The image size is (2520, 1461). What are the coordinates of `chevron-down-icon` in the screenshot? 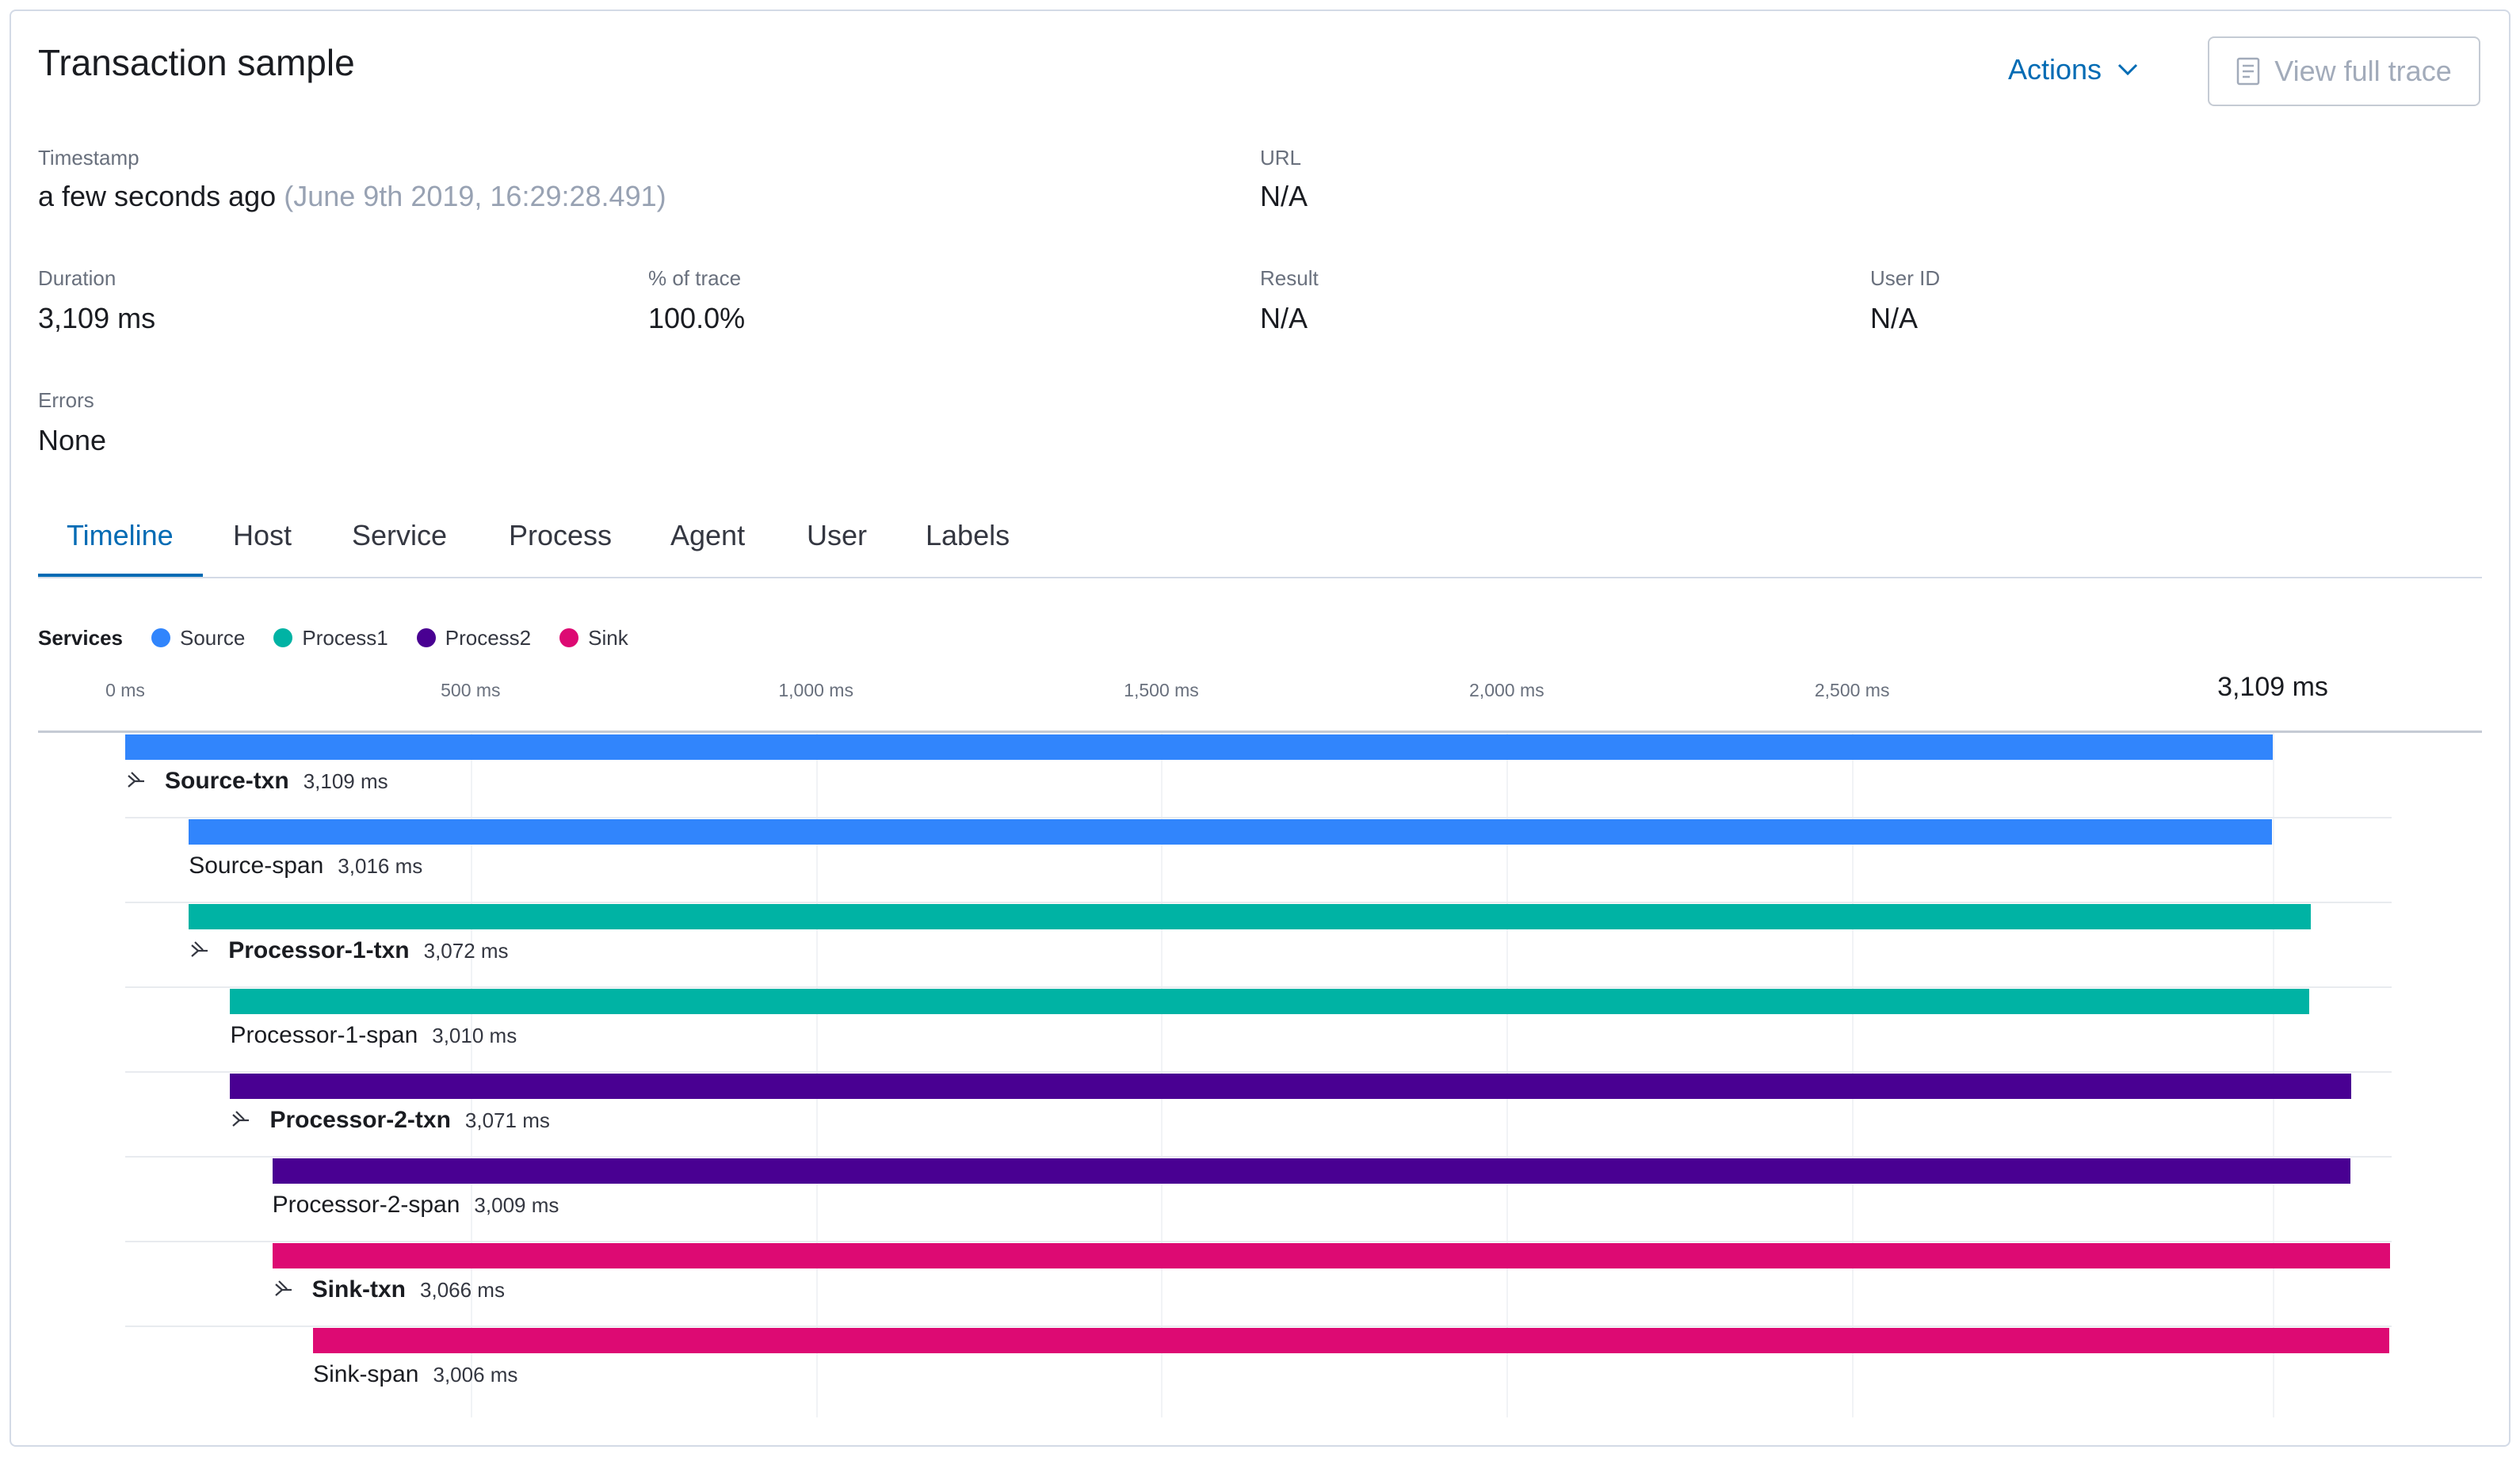 It's located at (2128, 69).